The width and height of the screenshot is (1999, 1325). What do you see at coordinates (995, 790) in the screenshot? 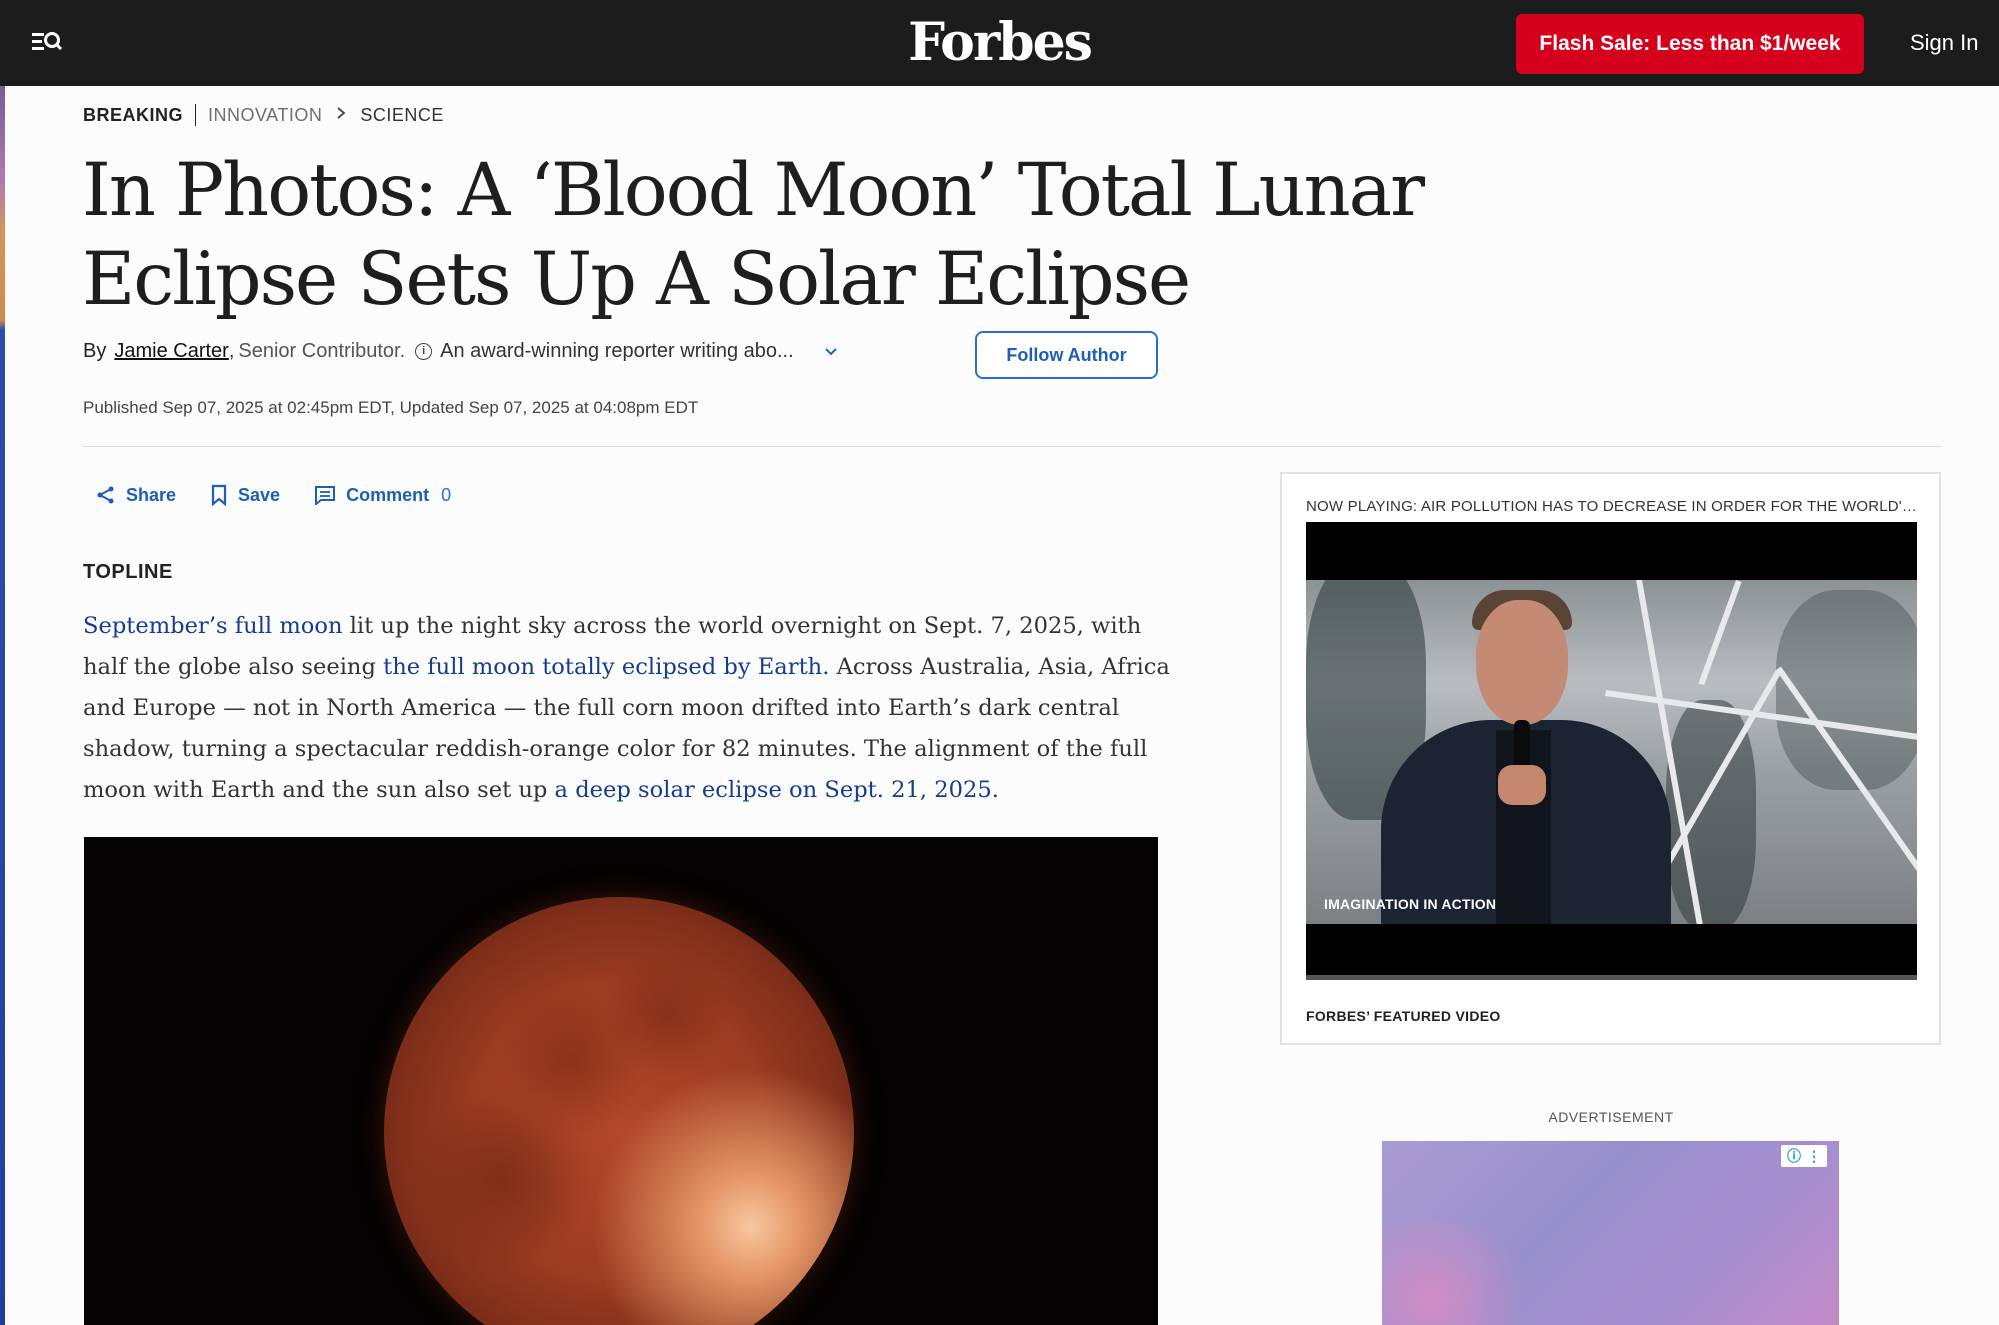
I see `paragraph-text-3: .` at bounding box center [995, 790].